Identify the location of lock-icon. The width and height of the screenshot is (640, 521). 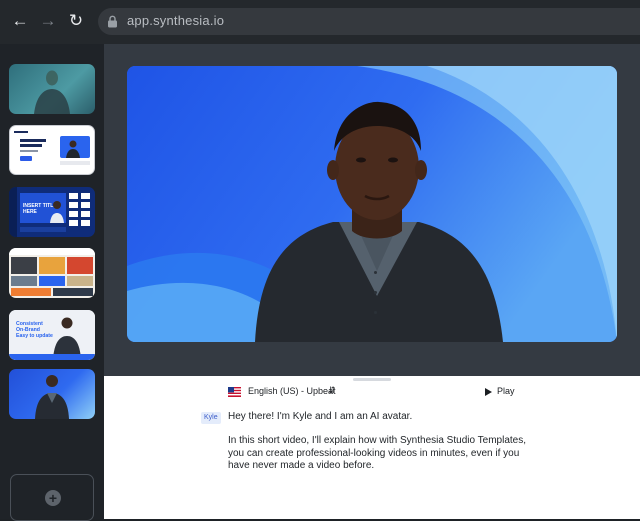
(112, 21).